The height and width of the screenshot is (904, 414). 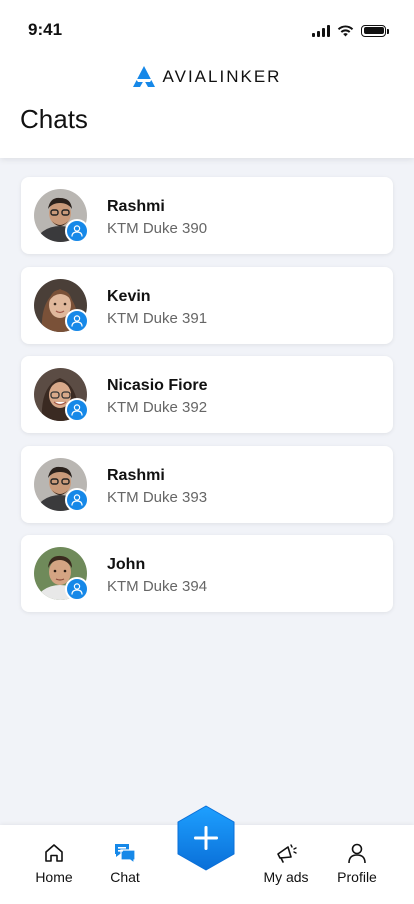 I want to click on chat-subtitle: KTM Duke 391, so click(x=157, y=318).